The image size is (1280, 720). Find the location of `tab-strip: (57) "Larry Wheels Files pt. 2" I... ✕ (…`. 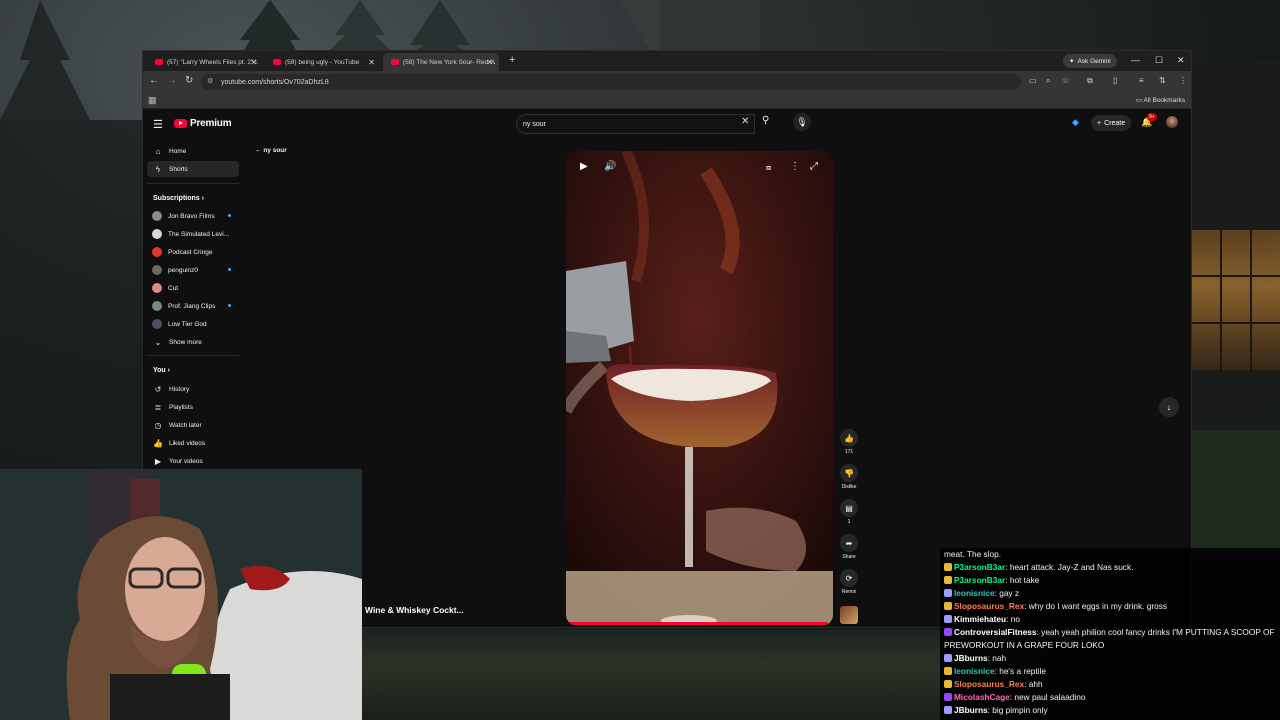

tab-strip: (57) "Larry Wheels Files pt. 2" I... ✕ (… is located at coordinates (667, 61).